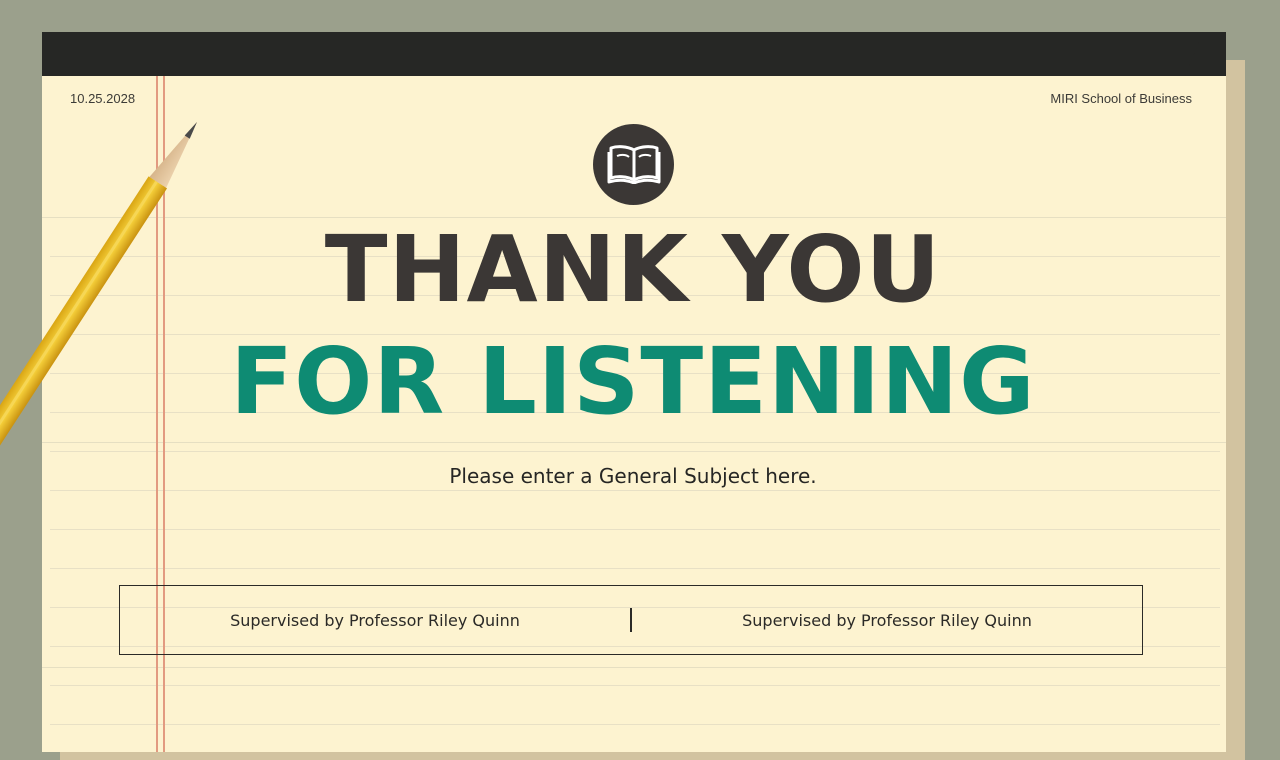 The image size is (1280, 760). What do you see at coordinates (375, 620) in the screenshot?
I see `supervisor-left: Supervised by Professor Riley Quinn` at bounding box center [375, 620].